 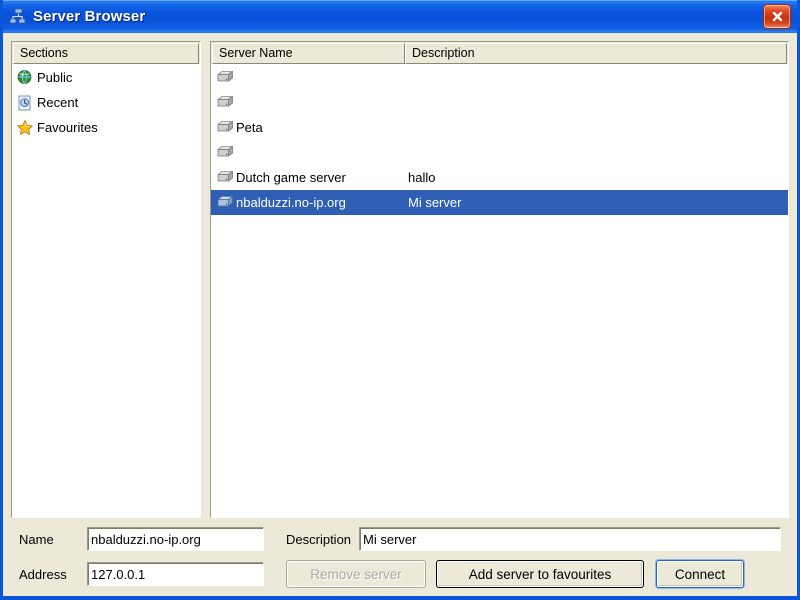 I want to click on globe-icon, so click(x=25, y=78).